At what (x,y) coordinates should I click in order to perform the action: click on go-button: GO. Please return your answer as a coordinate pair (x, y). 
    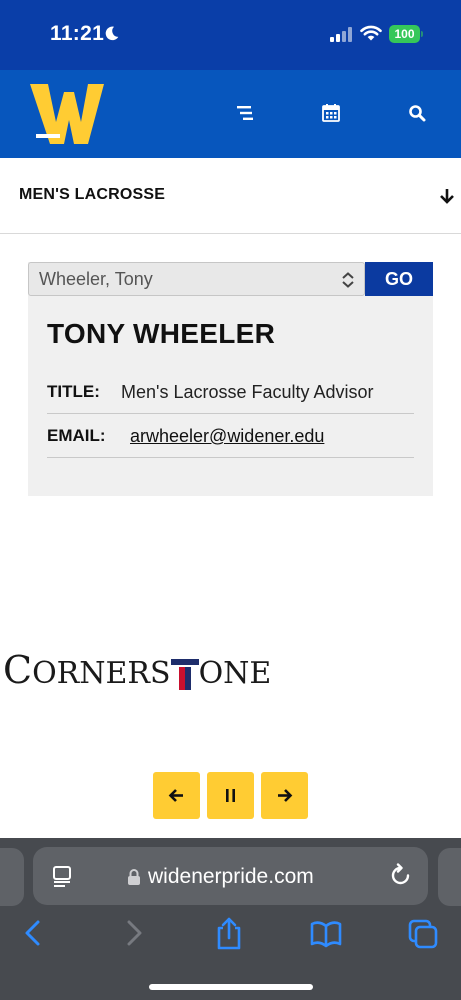
    Looking at the image, I should click on (399, 279).